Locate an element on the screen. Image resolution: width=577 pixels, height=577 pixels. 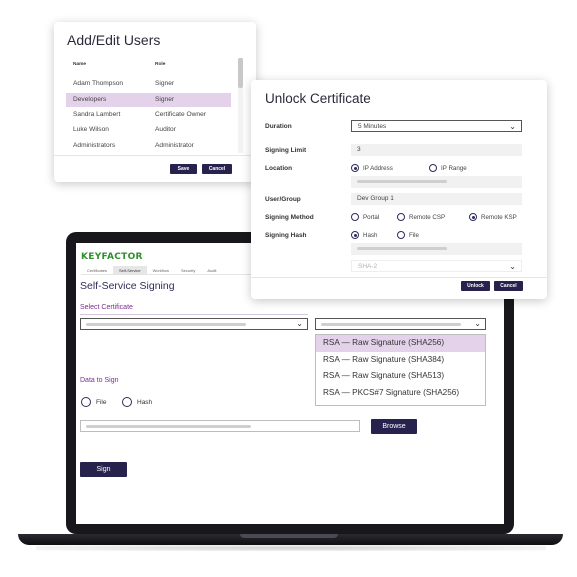
tab-self-service: Self-Service is located at coordinates (130, 270).